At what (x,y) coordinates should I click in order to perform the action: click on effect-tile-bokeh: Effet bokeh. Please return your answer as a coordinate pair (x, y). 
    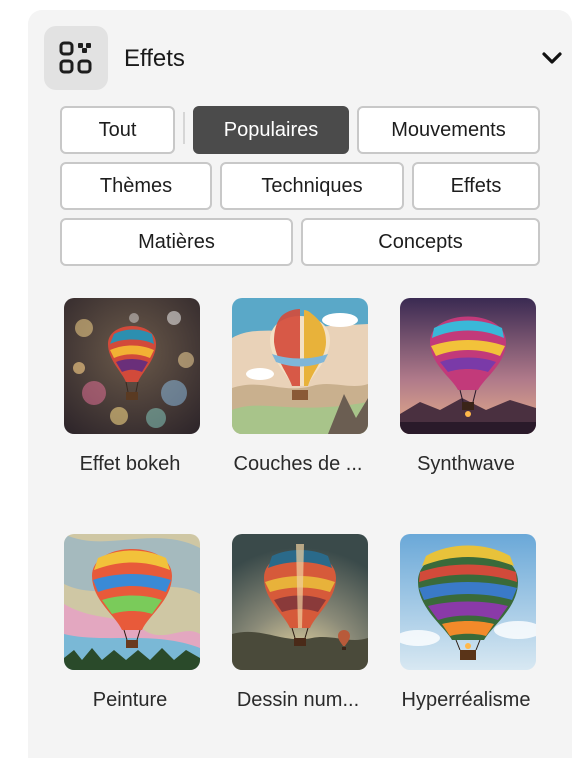
    Looking at the image, I should click on (130, 398).